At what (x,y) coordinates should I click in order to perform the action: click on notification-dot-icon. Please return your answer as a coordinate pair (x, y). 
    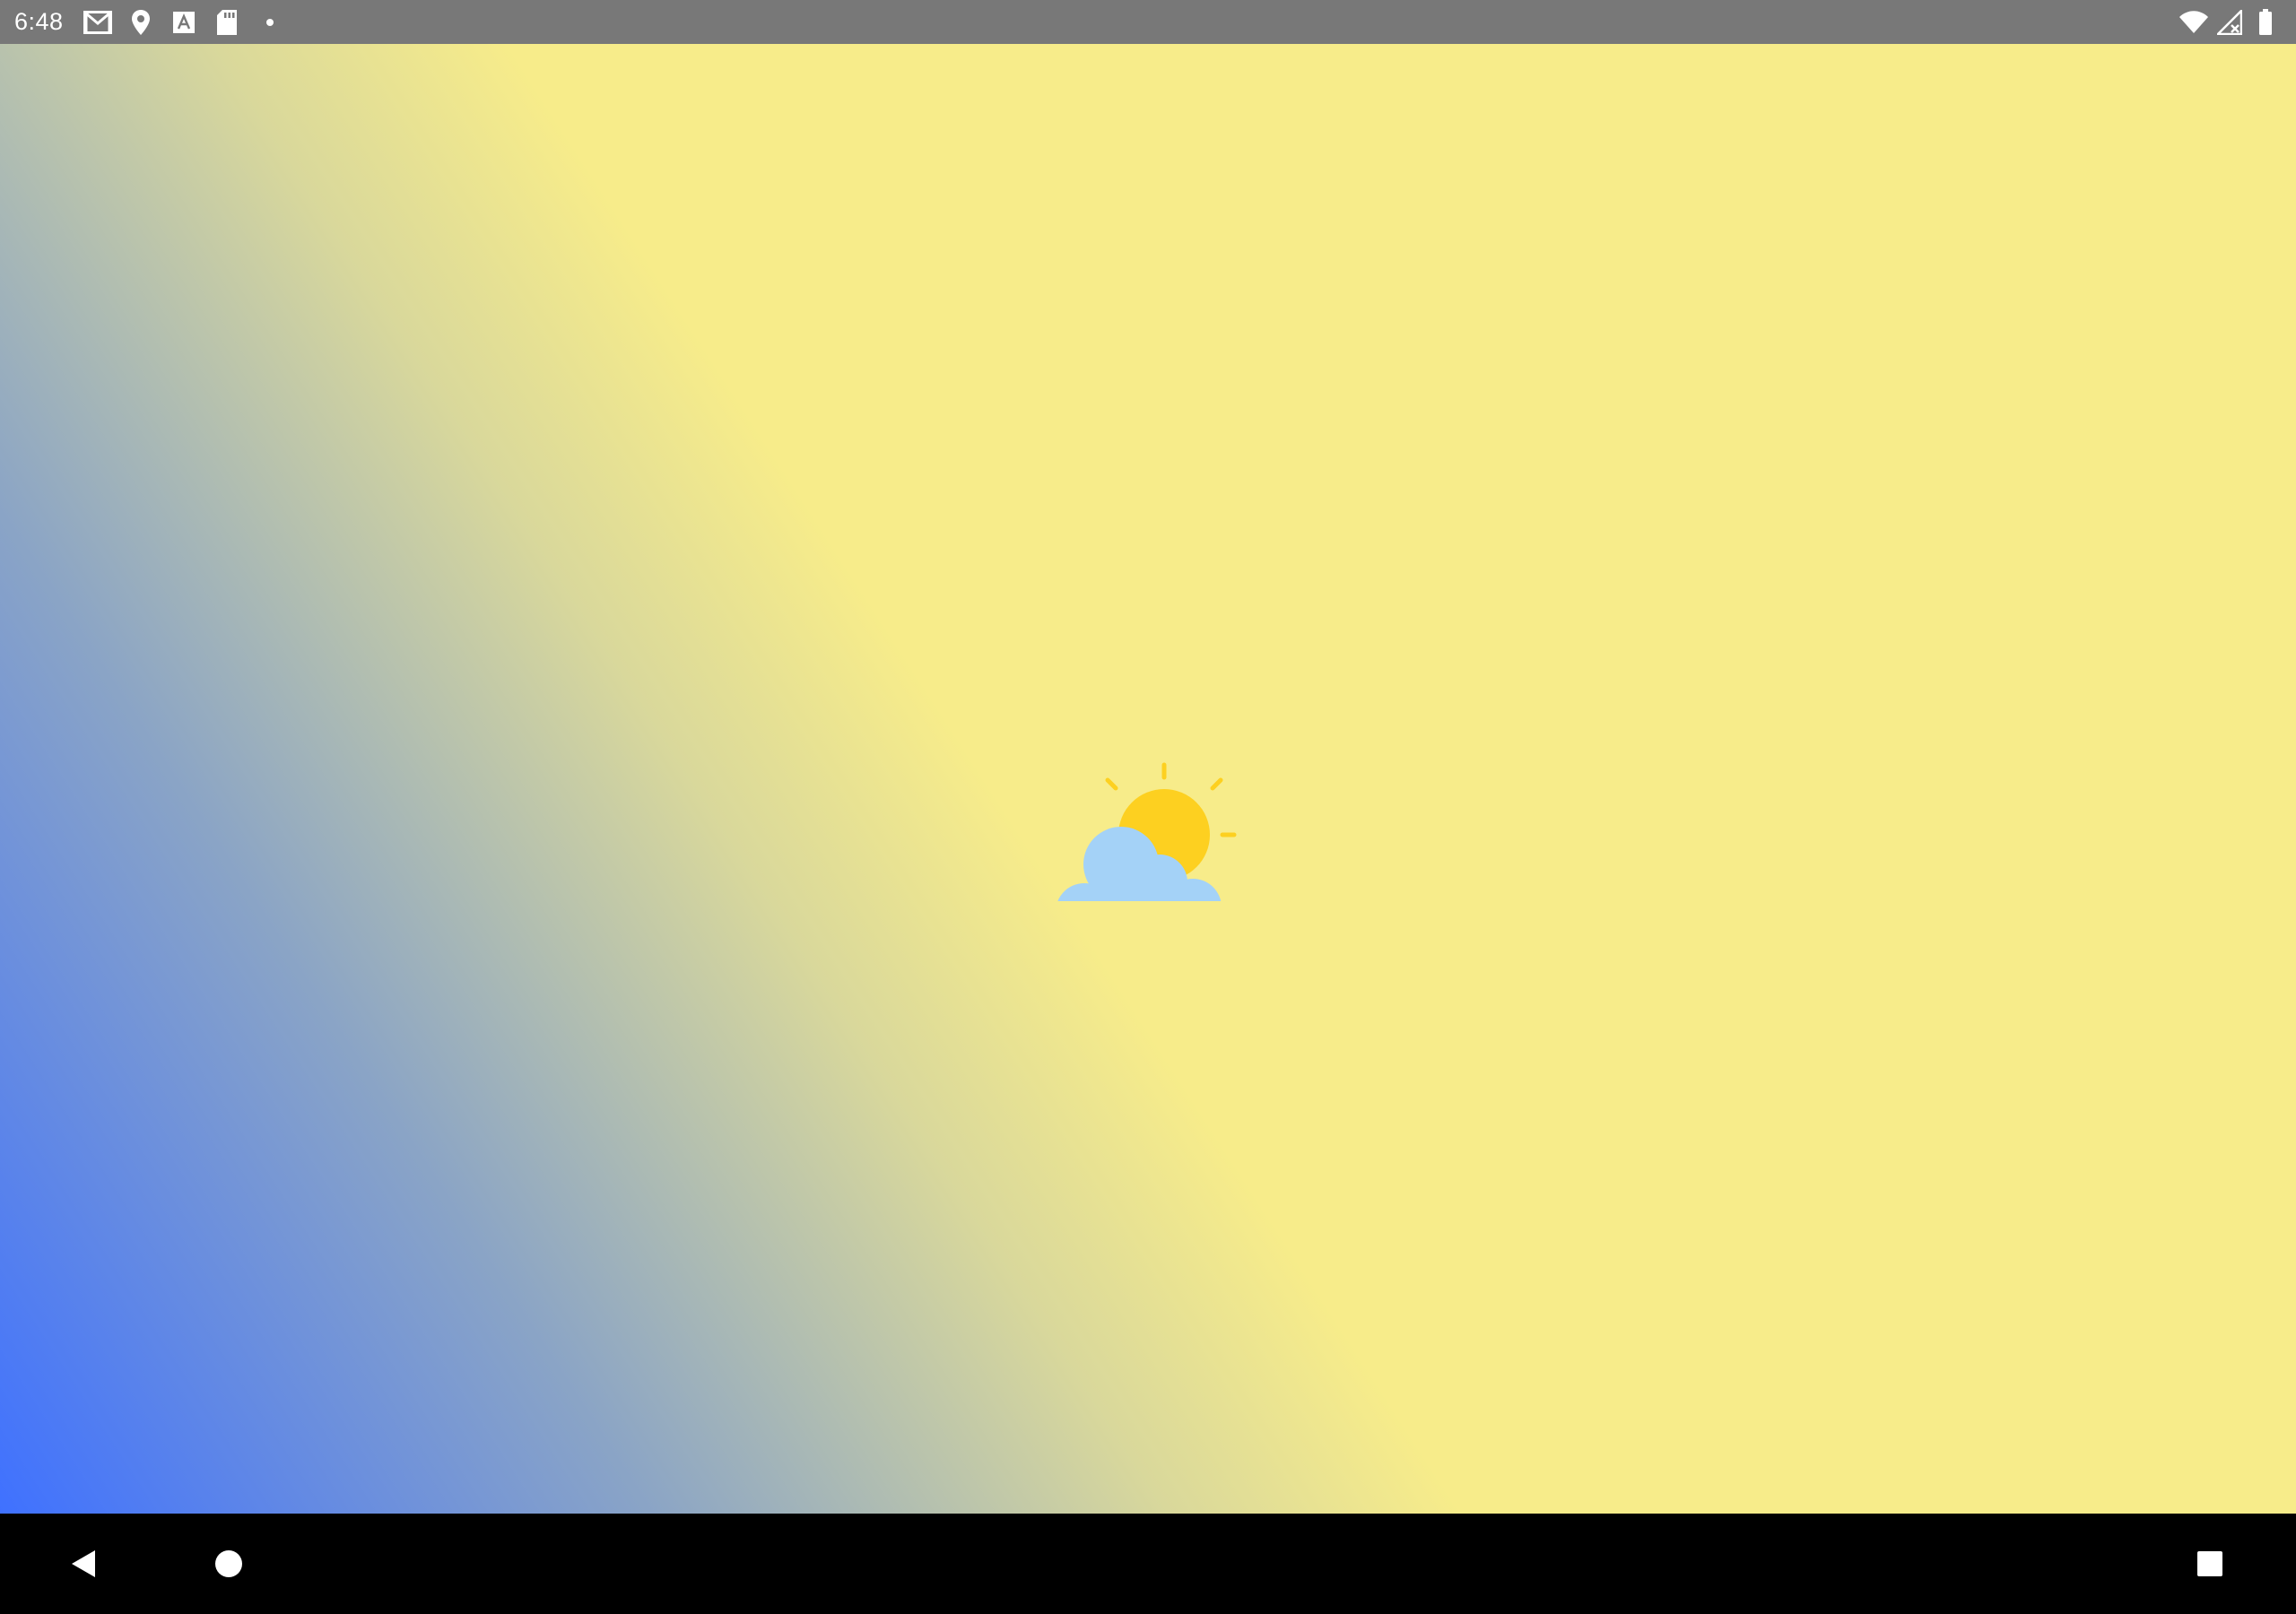
    Looking at the image, I should click on (270, 22).